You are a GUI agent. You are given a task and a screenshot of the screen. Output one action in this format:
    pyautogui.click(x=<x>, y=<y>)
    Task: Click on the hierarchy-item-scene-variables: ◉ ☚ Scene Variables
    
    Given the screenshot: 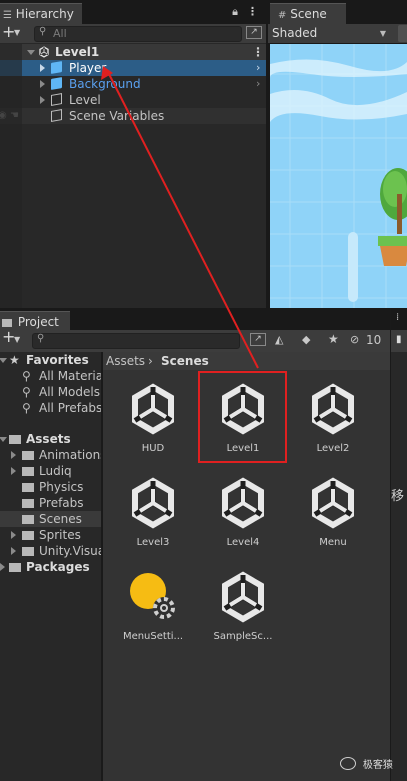 What is the action you would take?
    pyautogui.click(x=133, y=116)
    